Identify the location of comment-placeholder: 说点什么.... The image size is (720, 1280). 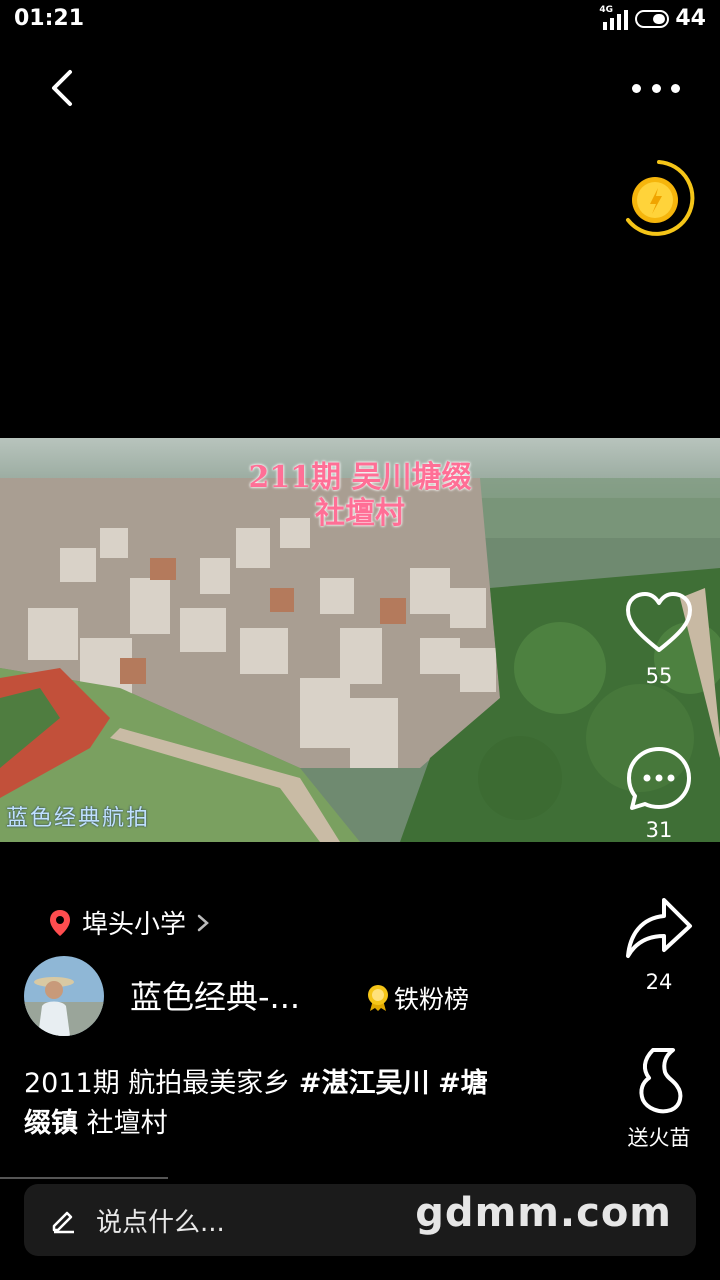
(160, 1223).